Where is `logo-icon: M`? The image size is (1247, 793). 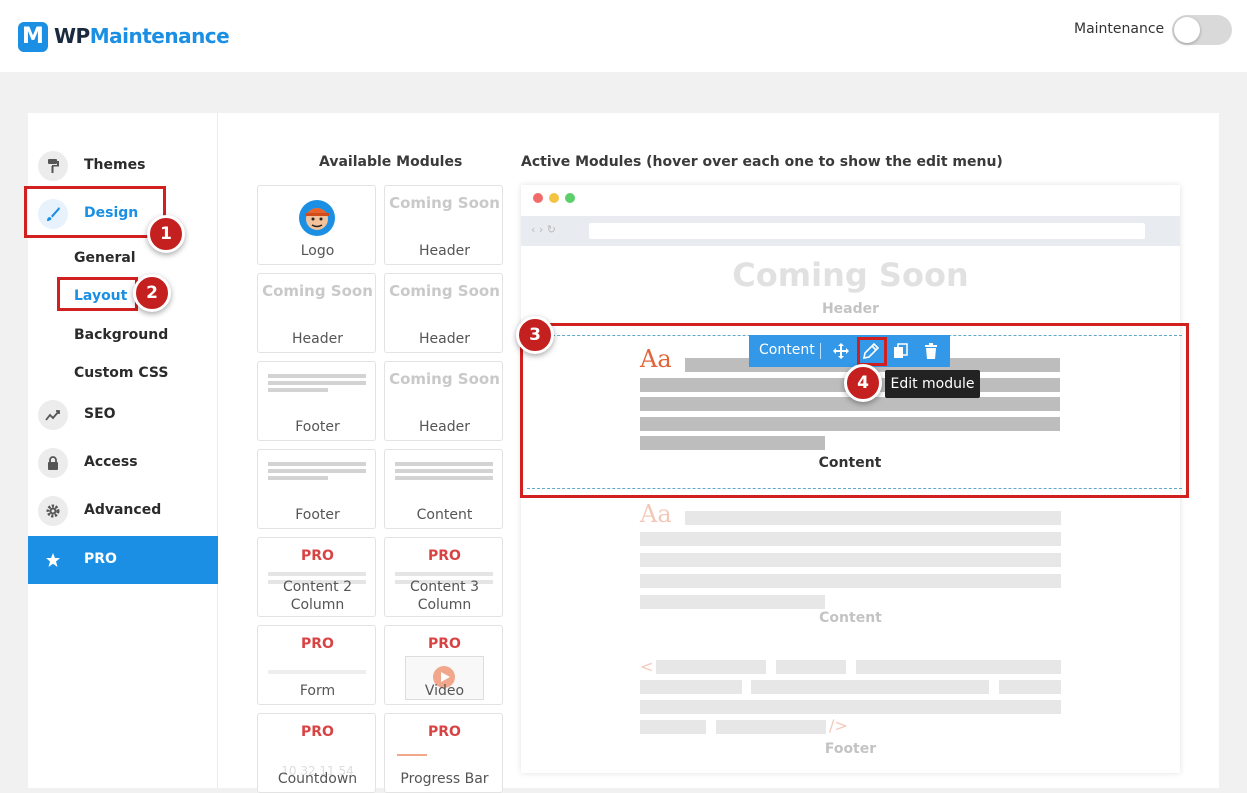 logo-icon: M is located at coordinates (33, 37).